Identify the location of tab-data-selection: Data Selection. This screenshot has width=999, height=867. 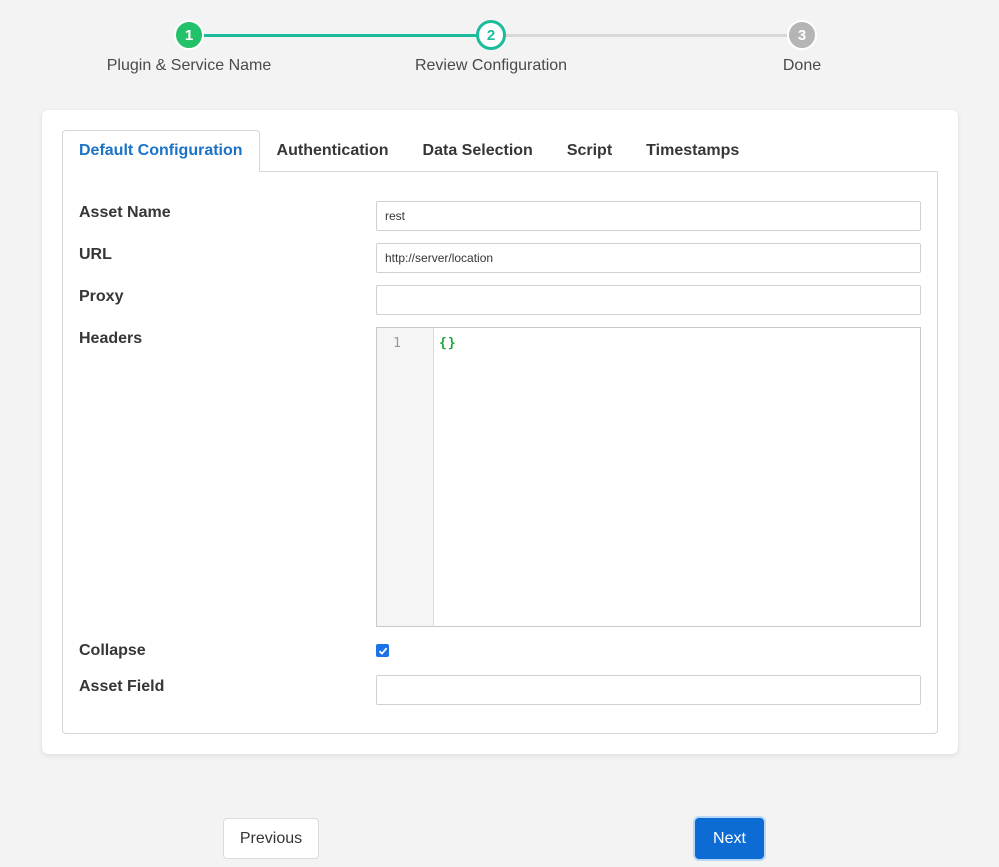
(478, 151).